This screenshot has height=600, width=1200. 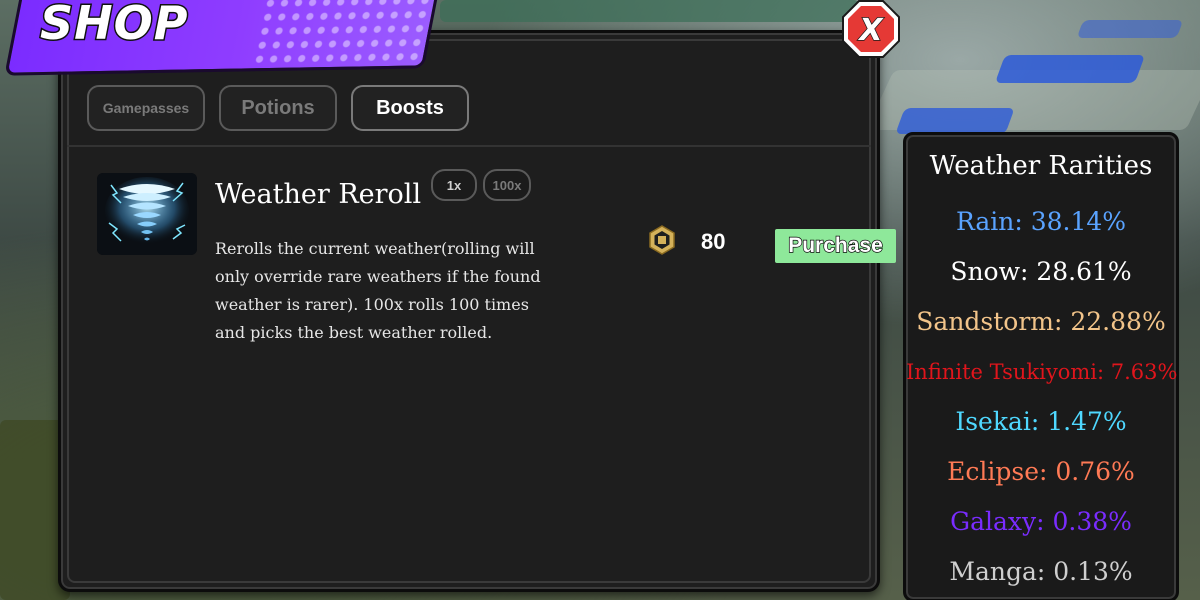 What do you see at coordinates (1041, 471) in the screenshot?
I see `rarity-eclipse: Eclipse: 0.76%` at bounding box center [1041, 471].